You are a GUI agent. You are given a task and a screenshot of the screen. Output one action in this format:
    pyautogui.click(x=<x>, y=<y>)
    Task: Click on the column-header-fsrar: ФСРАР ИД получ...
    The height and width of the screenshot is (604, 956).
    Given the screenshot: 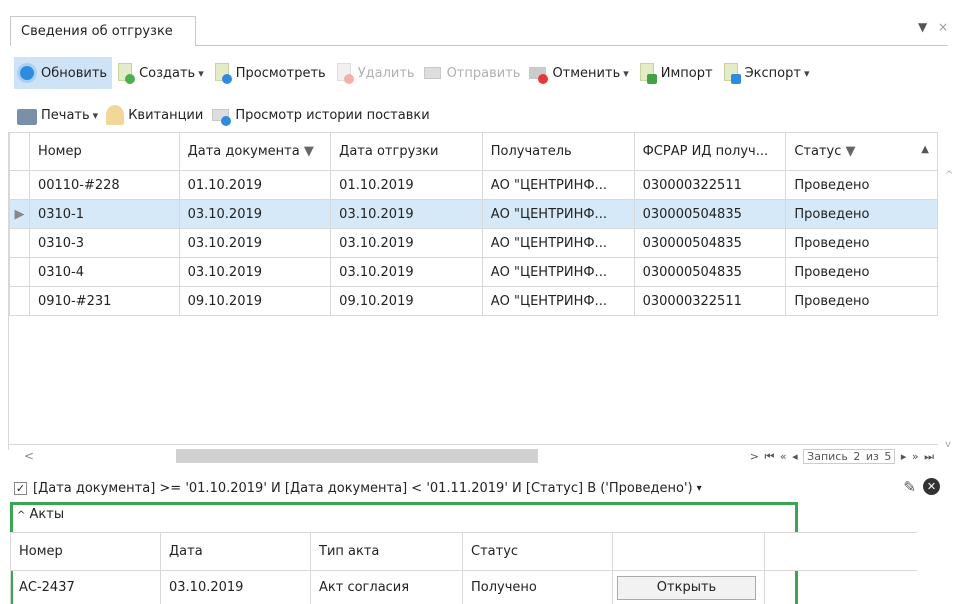 What is the action you would take?
    pyautogui.click(x=710, y=151)
    